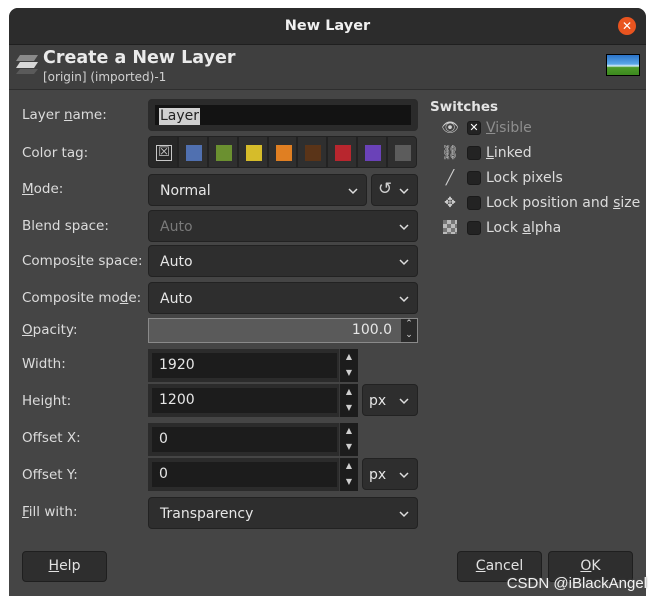 This screenshot has height=605, width=655. Describe the element at coordinates (222, 152) in the screenshot. I see `color-tag-green` at that location.